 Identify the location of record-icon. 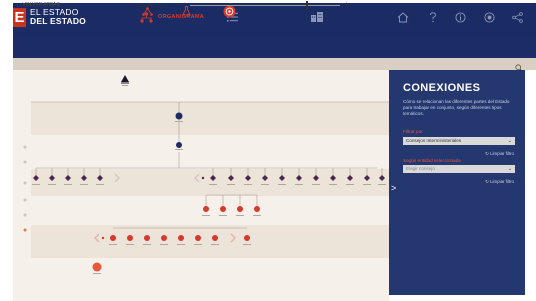
(489, 17).